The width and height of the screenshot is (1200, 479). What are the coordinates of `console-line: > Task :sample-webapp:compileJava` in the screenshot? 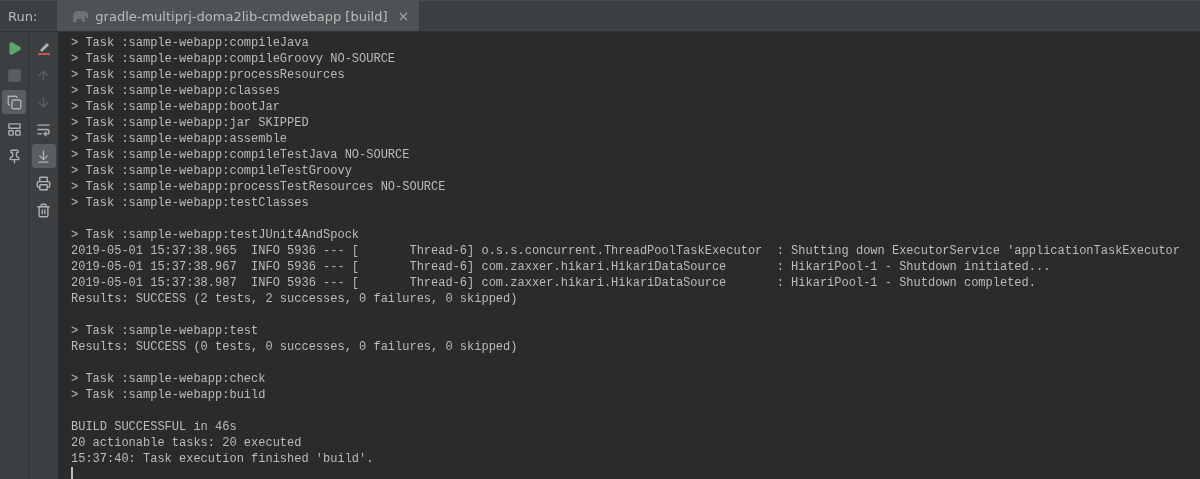 It's located at (190, 43).